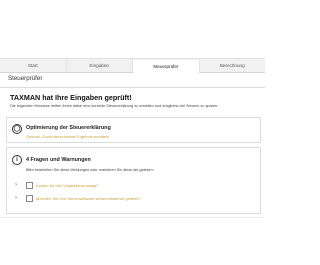 The height and width of the screenshot is (265, 320). What do you see at coordinates (132, 87) in the screenshot?
I see `section-divider` at bounding box center [132, 87].